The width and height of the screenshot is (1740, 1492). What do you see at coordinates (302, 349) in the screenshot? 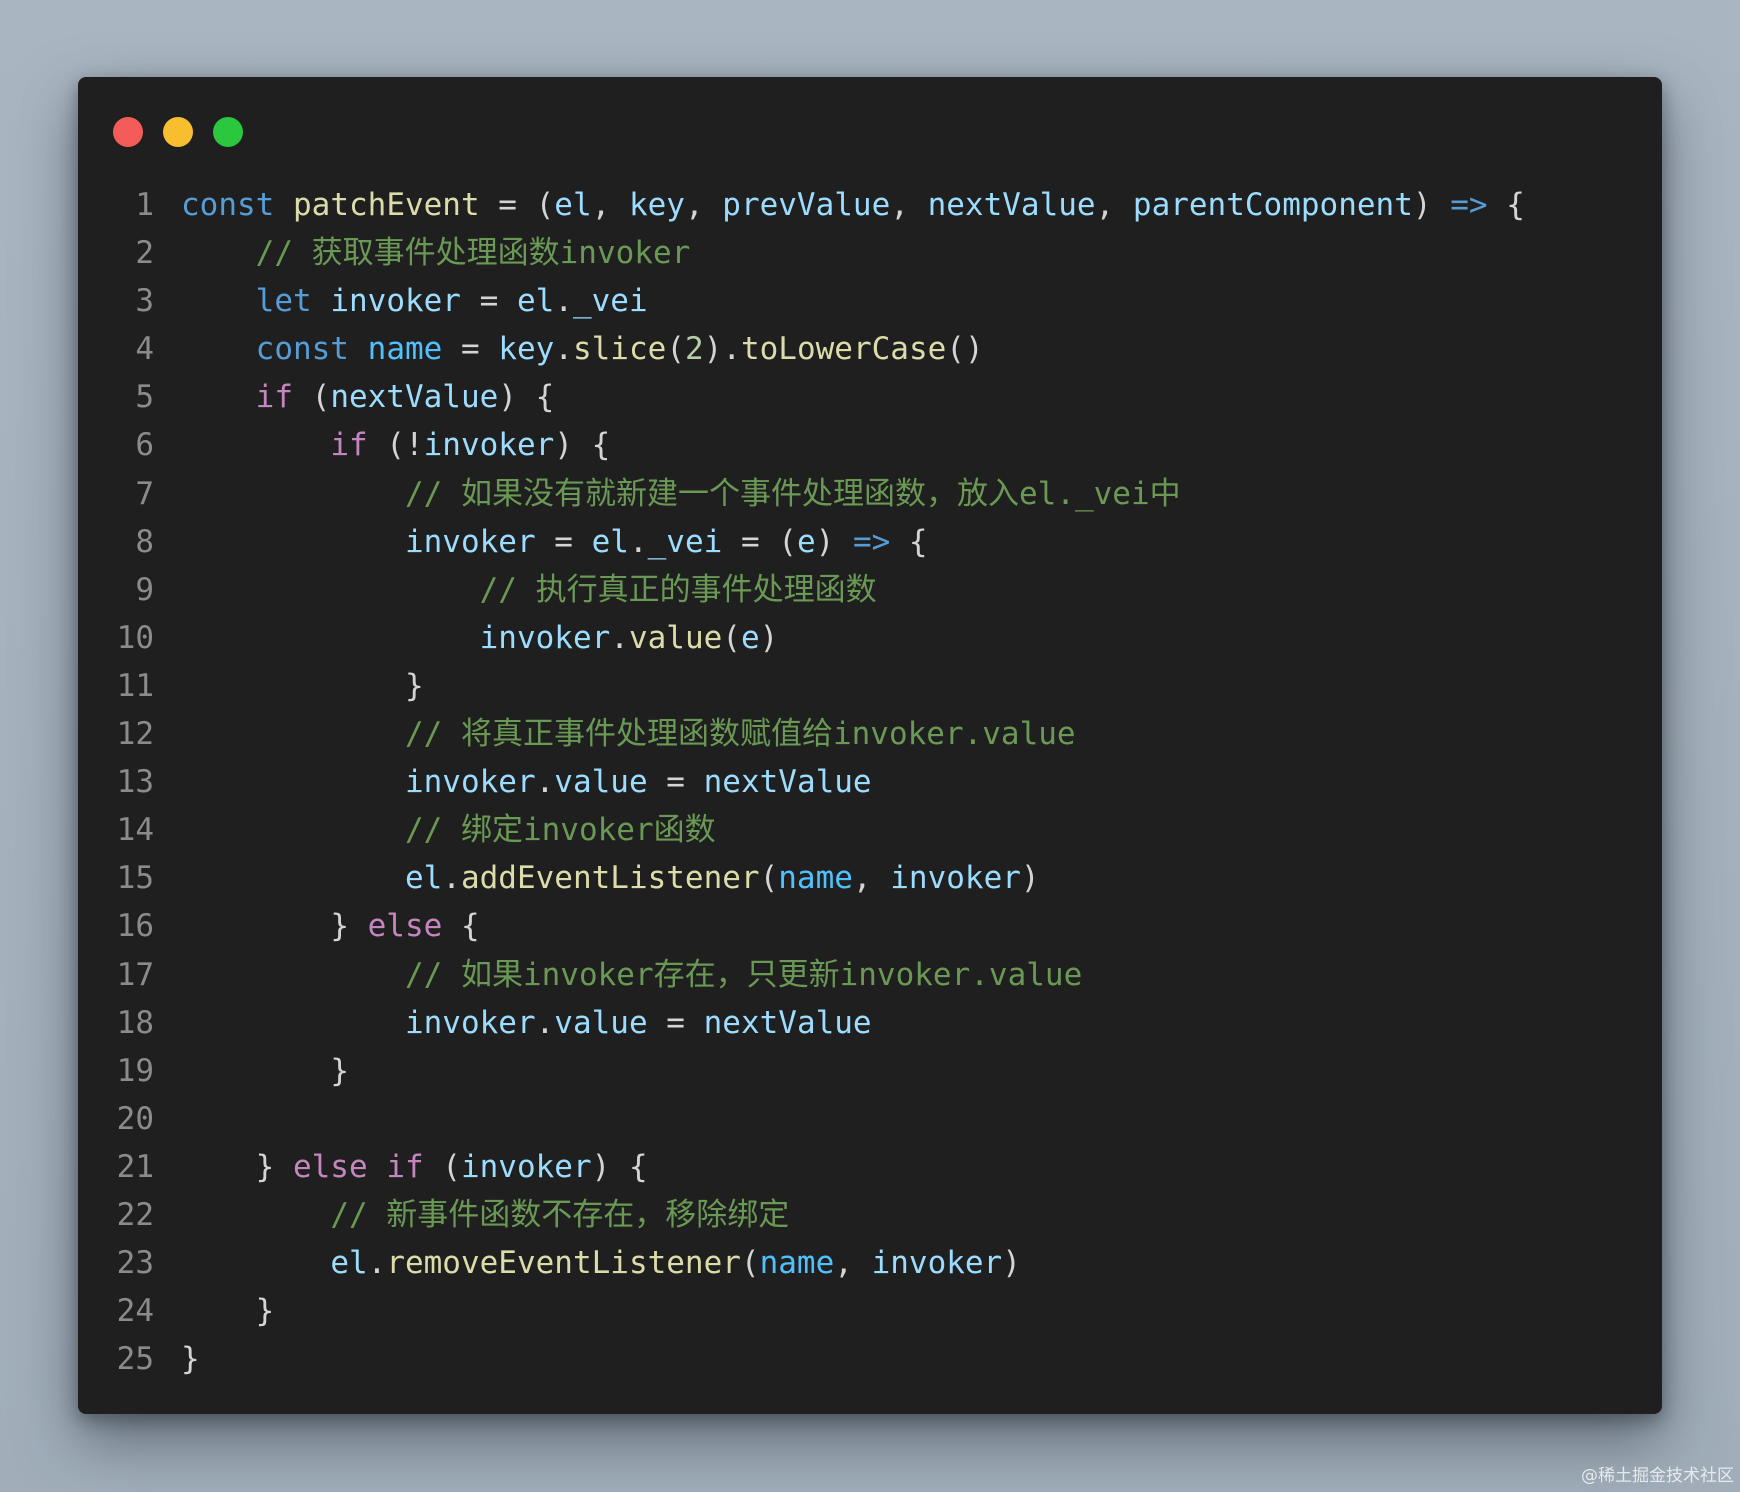
I see `code-token: const` at bounding box center [302, 349].